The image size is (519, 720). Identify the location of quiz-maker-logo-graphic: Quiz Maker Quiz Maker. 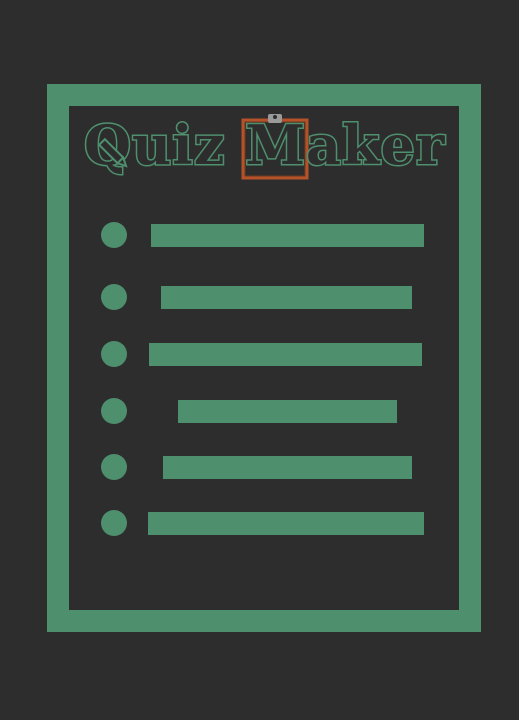
(264, 146).